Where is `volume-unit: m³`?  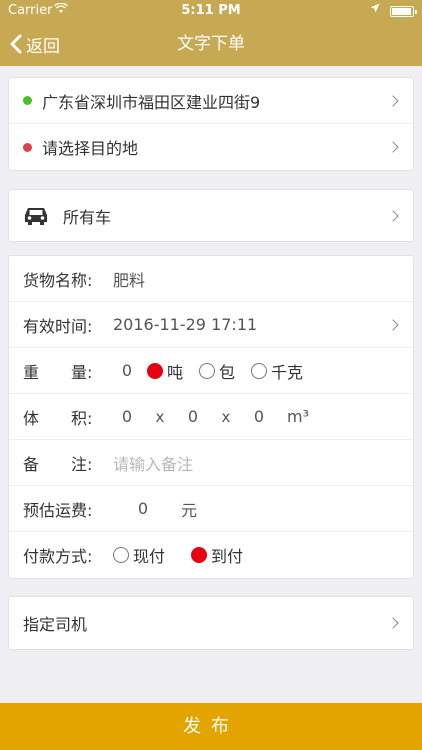
volume-unit: m³ is located at coordinates (298, 416).